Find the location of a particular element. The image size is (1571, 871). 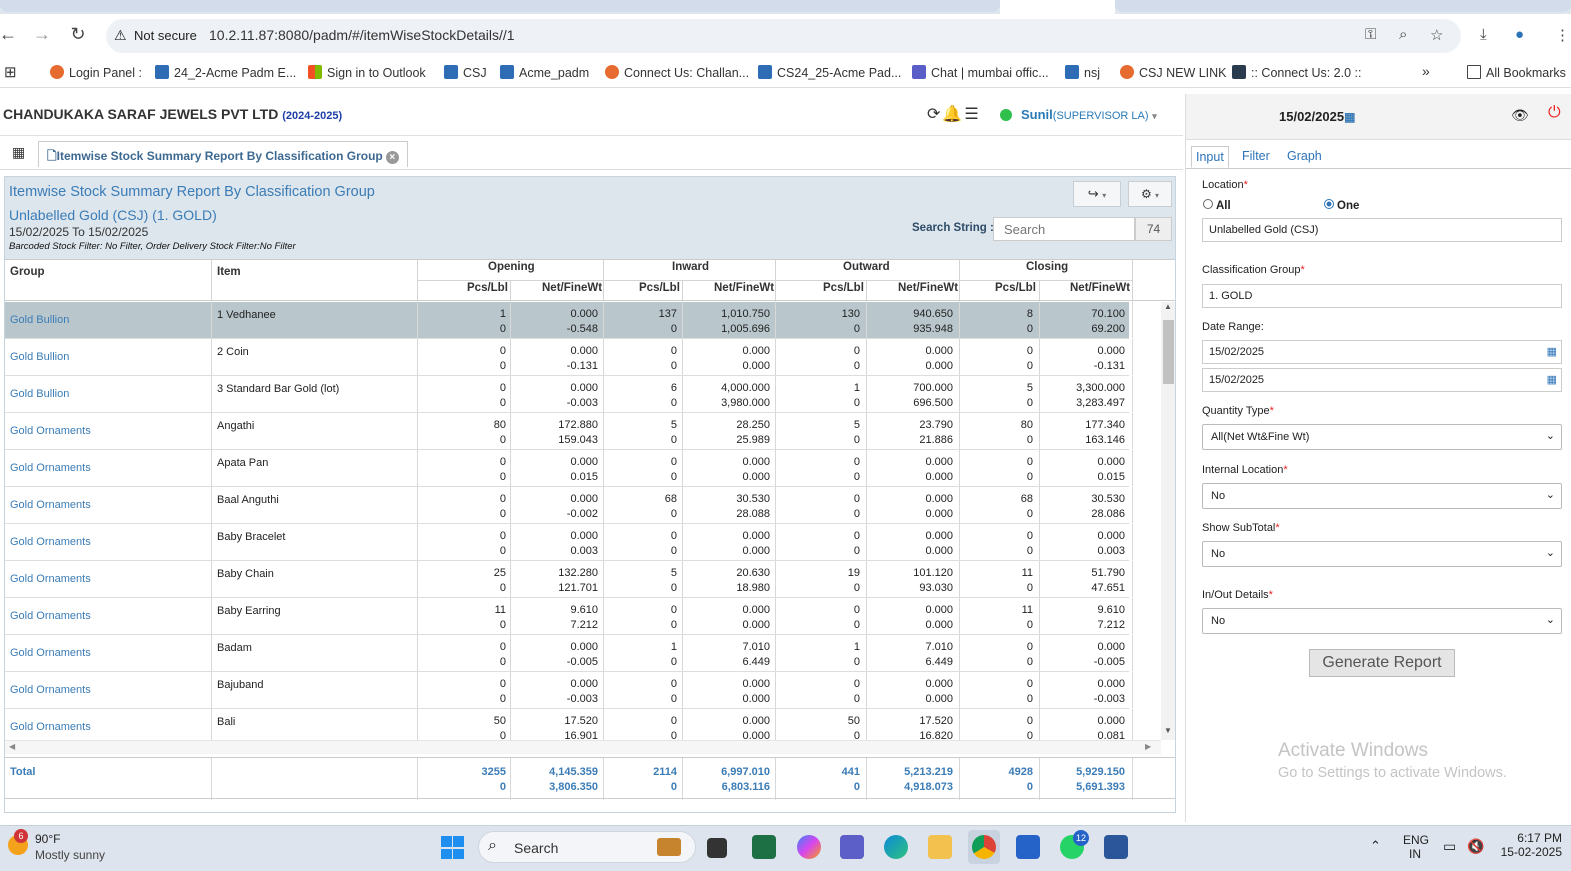

inout-details-select: No ⌄ is located at coordinates (1382, 621).